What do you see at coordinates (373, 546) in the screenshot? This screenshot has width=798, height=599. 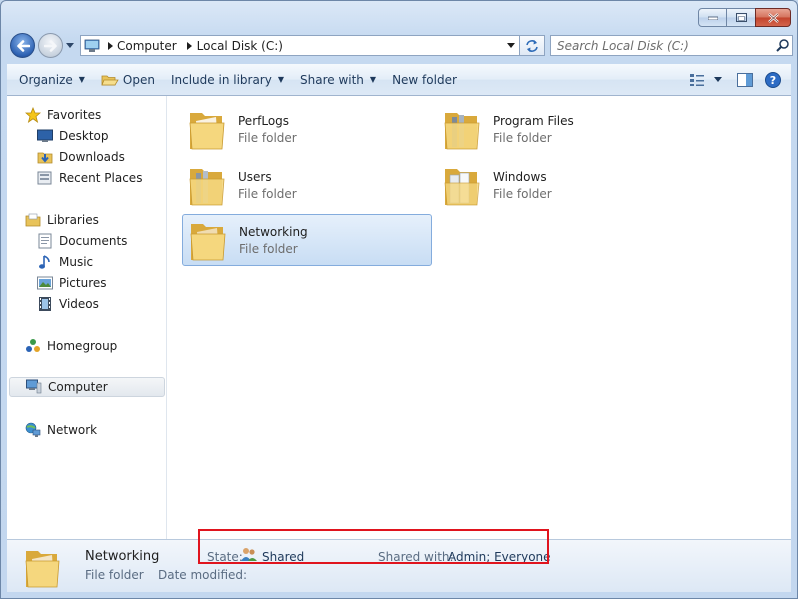 I see `annotation-highlight-box` at bounding box center [373, 546].